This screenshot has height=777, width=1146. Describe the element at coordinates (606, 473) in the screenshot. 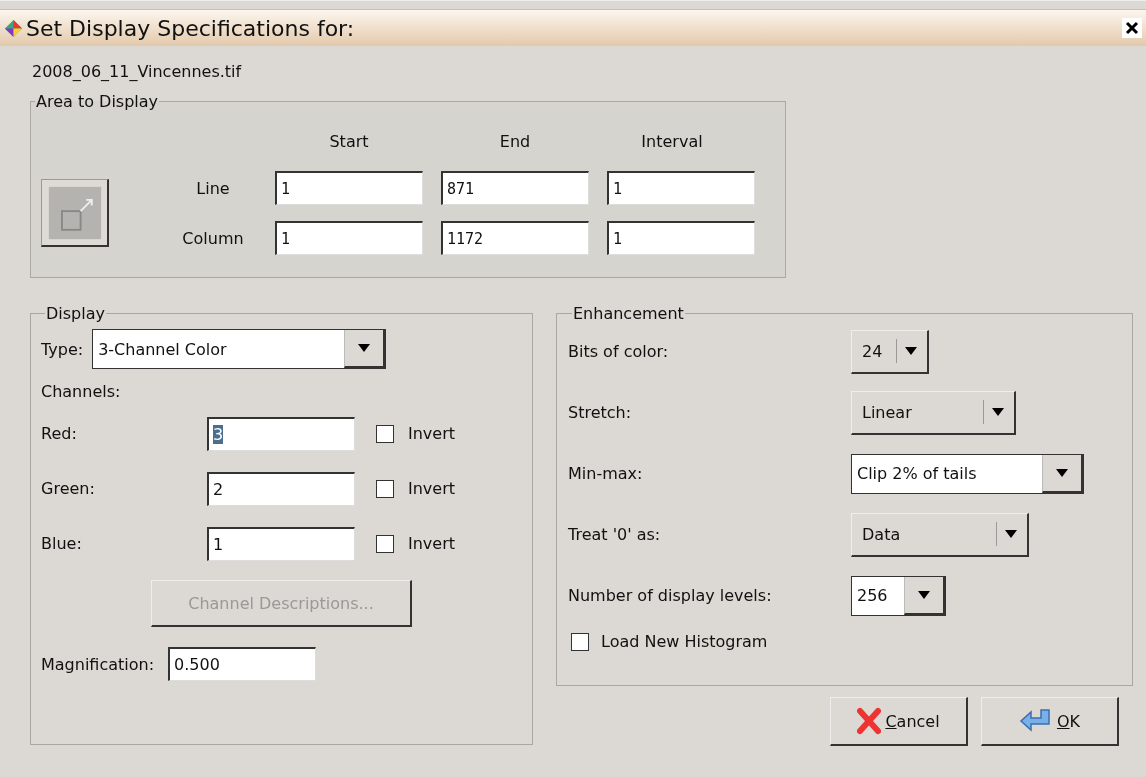

I see `option-label: Min-max:` at that location.